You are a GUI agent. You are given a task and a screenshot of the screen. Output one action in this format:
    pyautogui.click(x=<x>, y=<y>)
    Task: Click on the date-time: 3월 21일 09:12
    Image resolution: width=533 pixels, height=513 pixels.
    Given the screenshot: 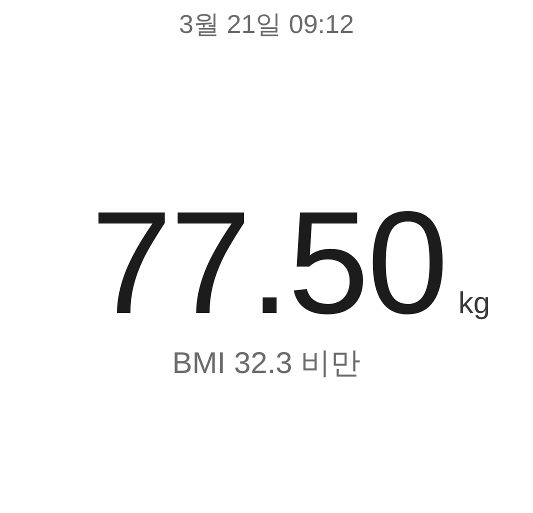 What is the action you would take?
    pyautogui.click(x=266, y=24)
    